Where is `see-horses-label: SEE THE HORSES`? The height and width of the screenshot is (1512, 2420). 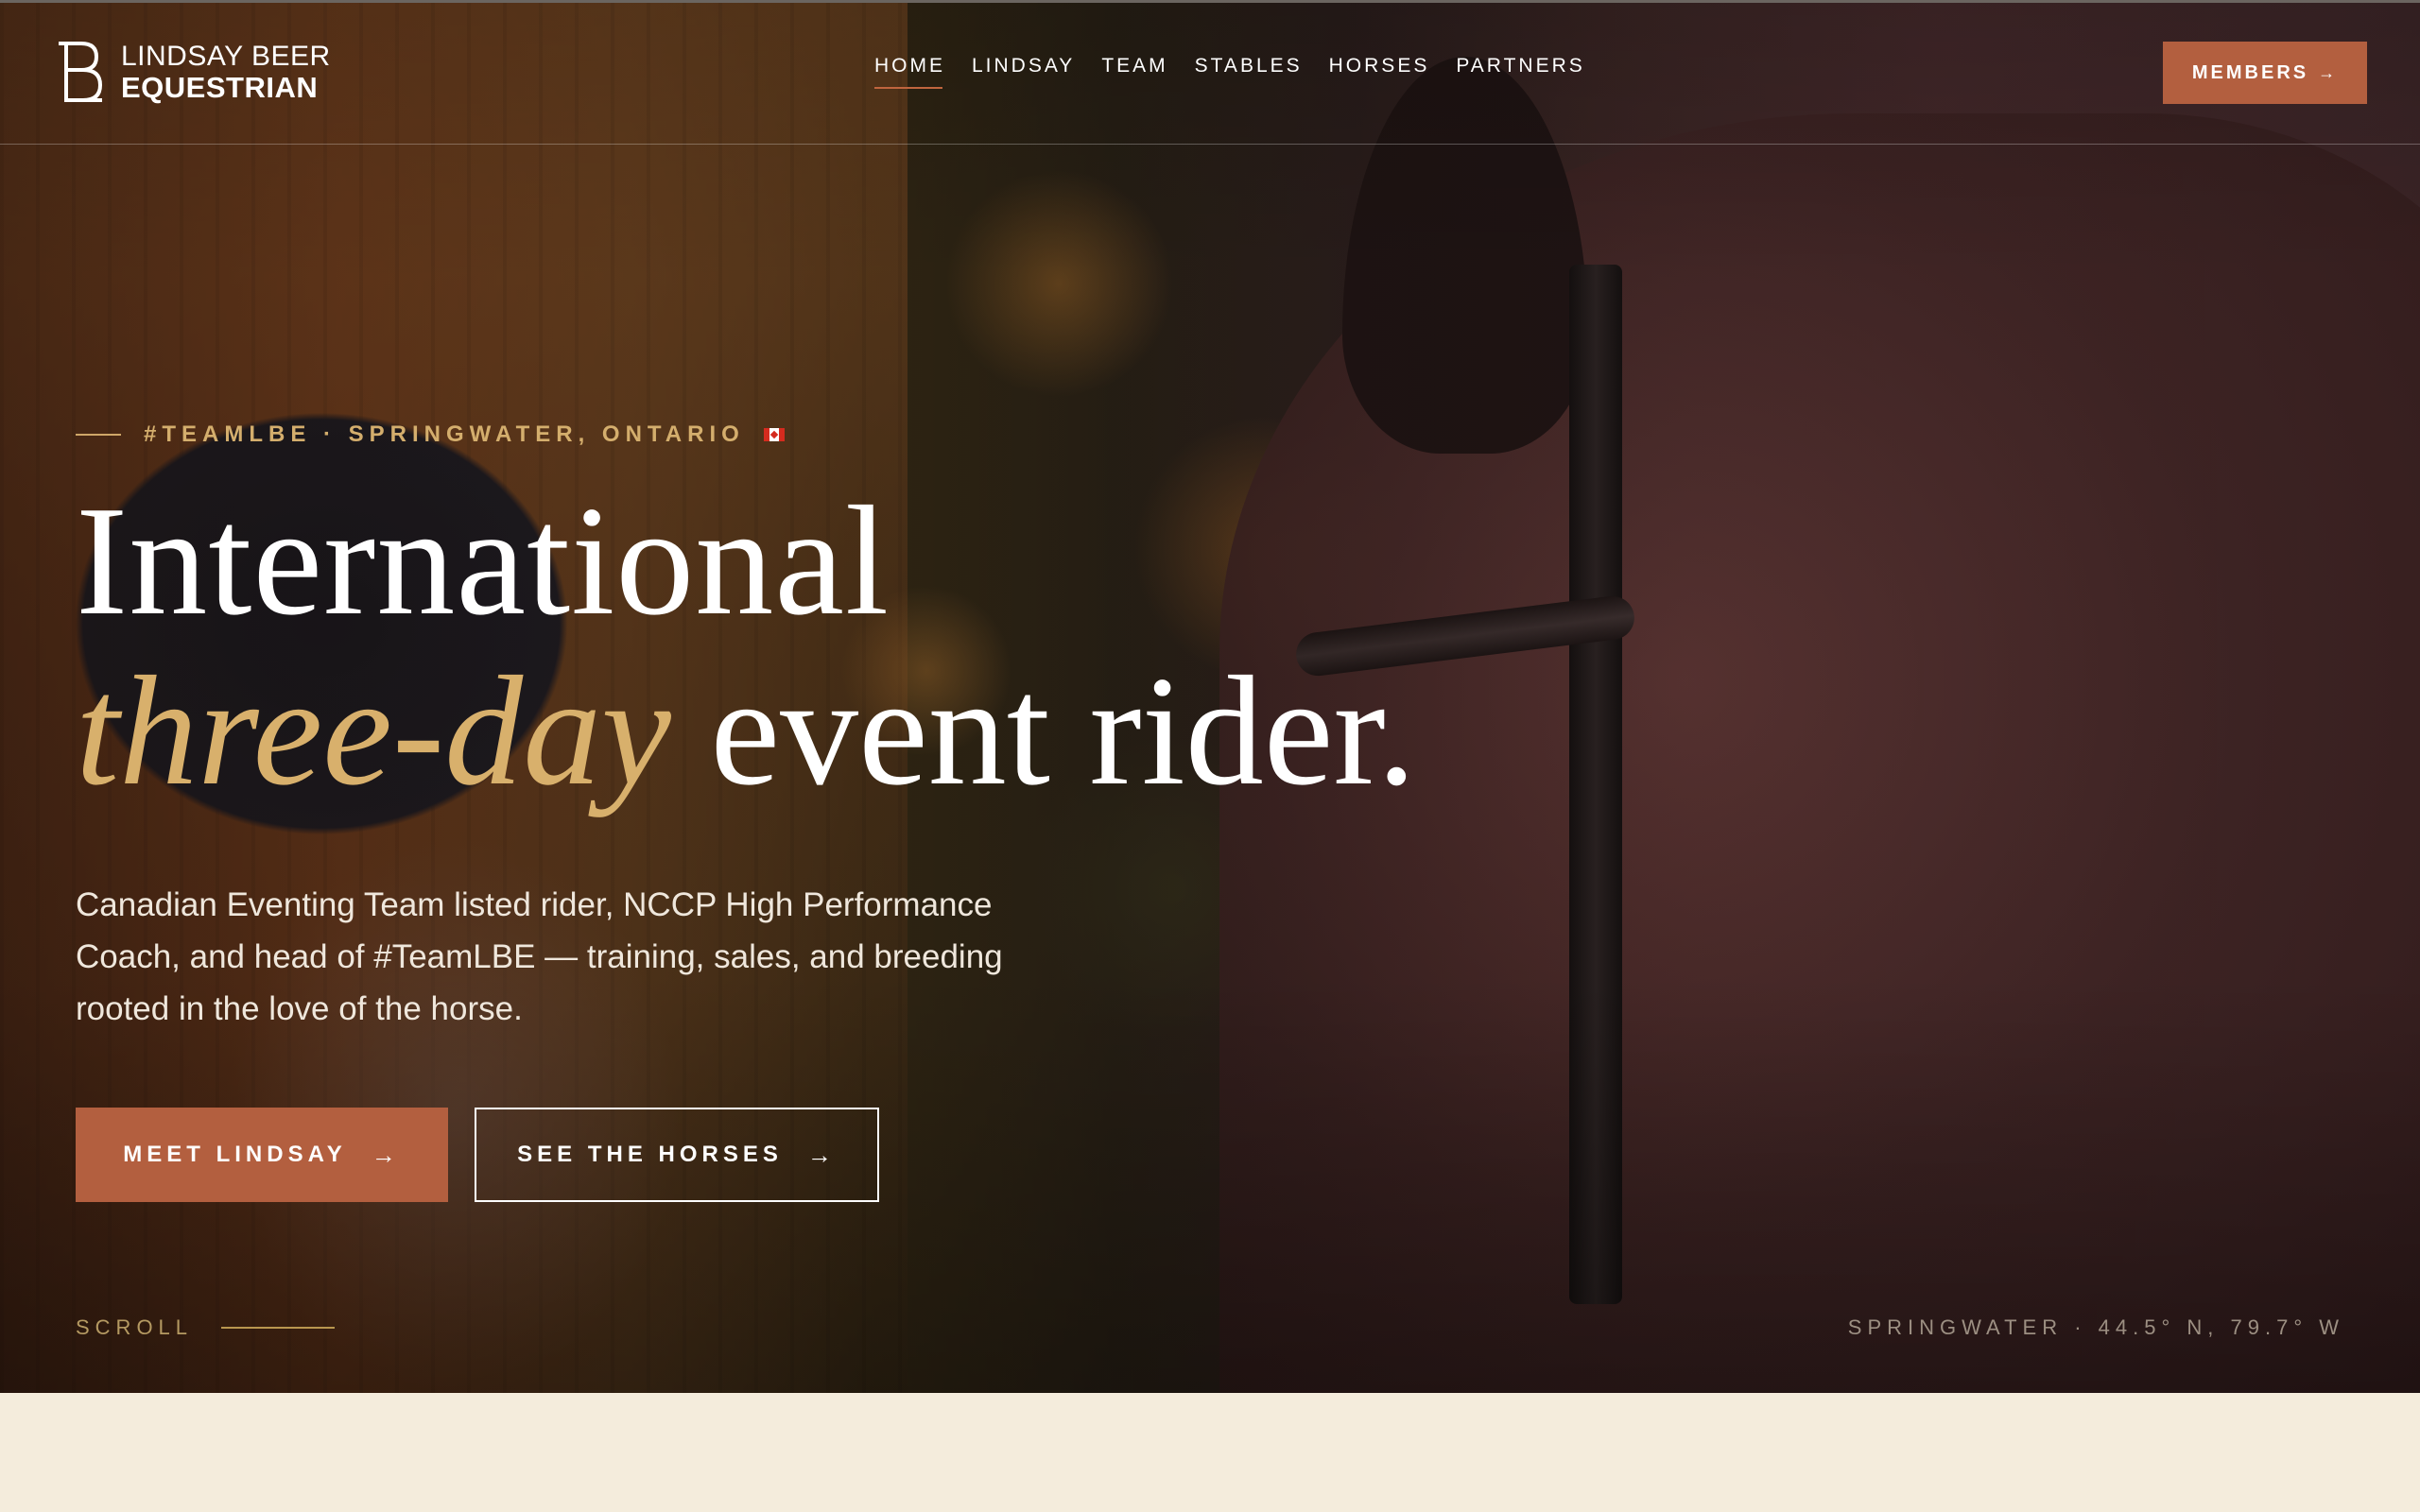 see-horses-label: SEE THE HORSES is located at coordinates (650, 1154).